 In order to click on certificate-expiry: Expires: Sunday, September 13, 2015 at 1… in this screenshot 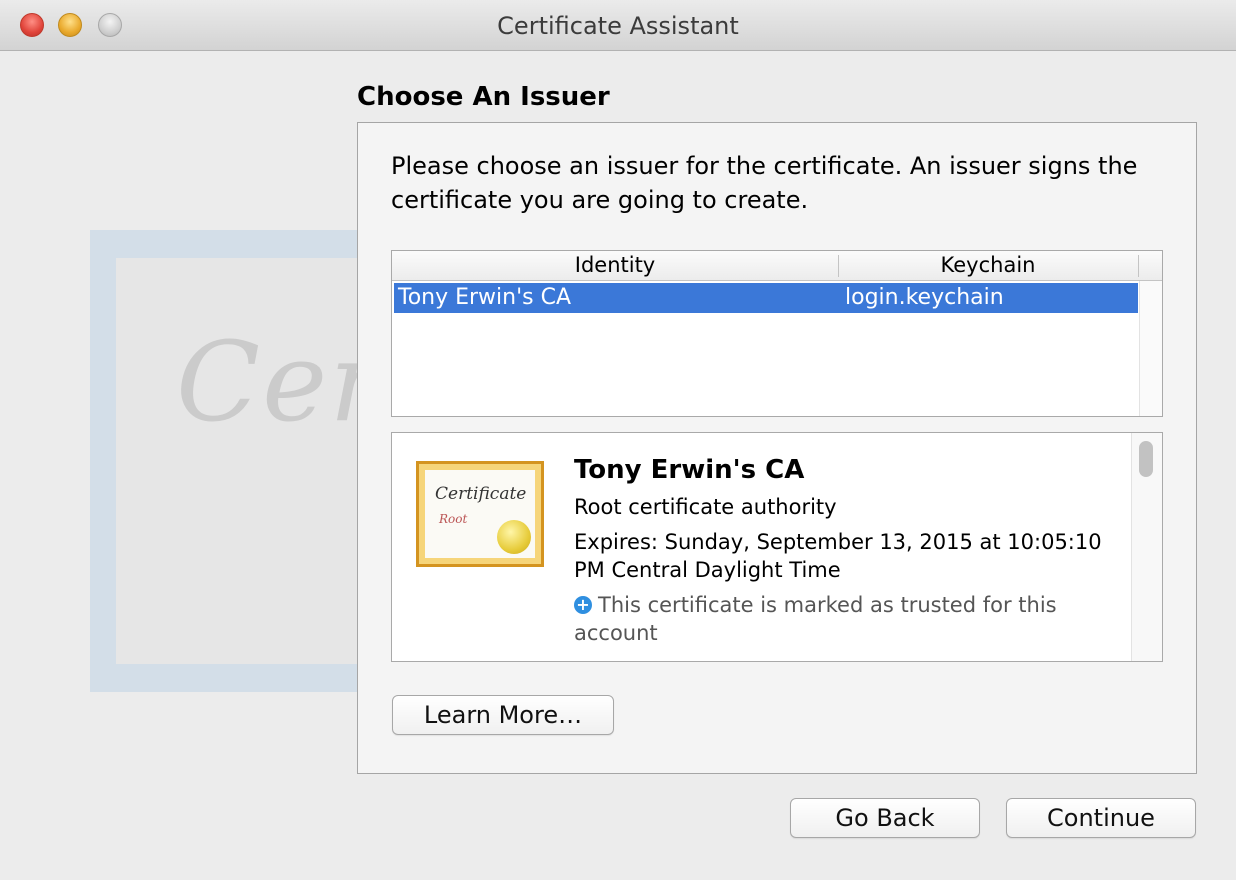, I will do `click(838, 556)`.